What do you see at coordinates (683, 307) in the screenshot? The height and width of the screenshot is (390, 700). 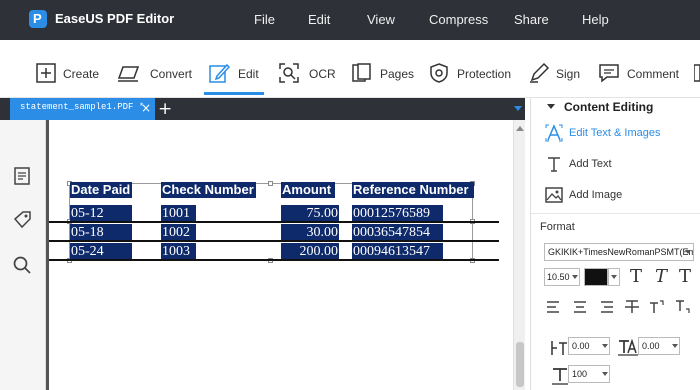 I see `subscript-icon` at bounding box center [683, 307].